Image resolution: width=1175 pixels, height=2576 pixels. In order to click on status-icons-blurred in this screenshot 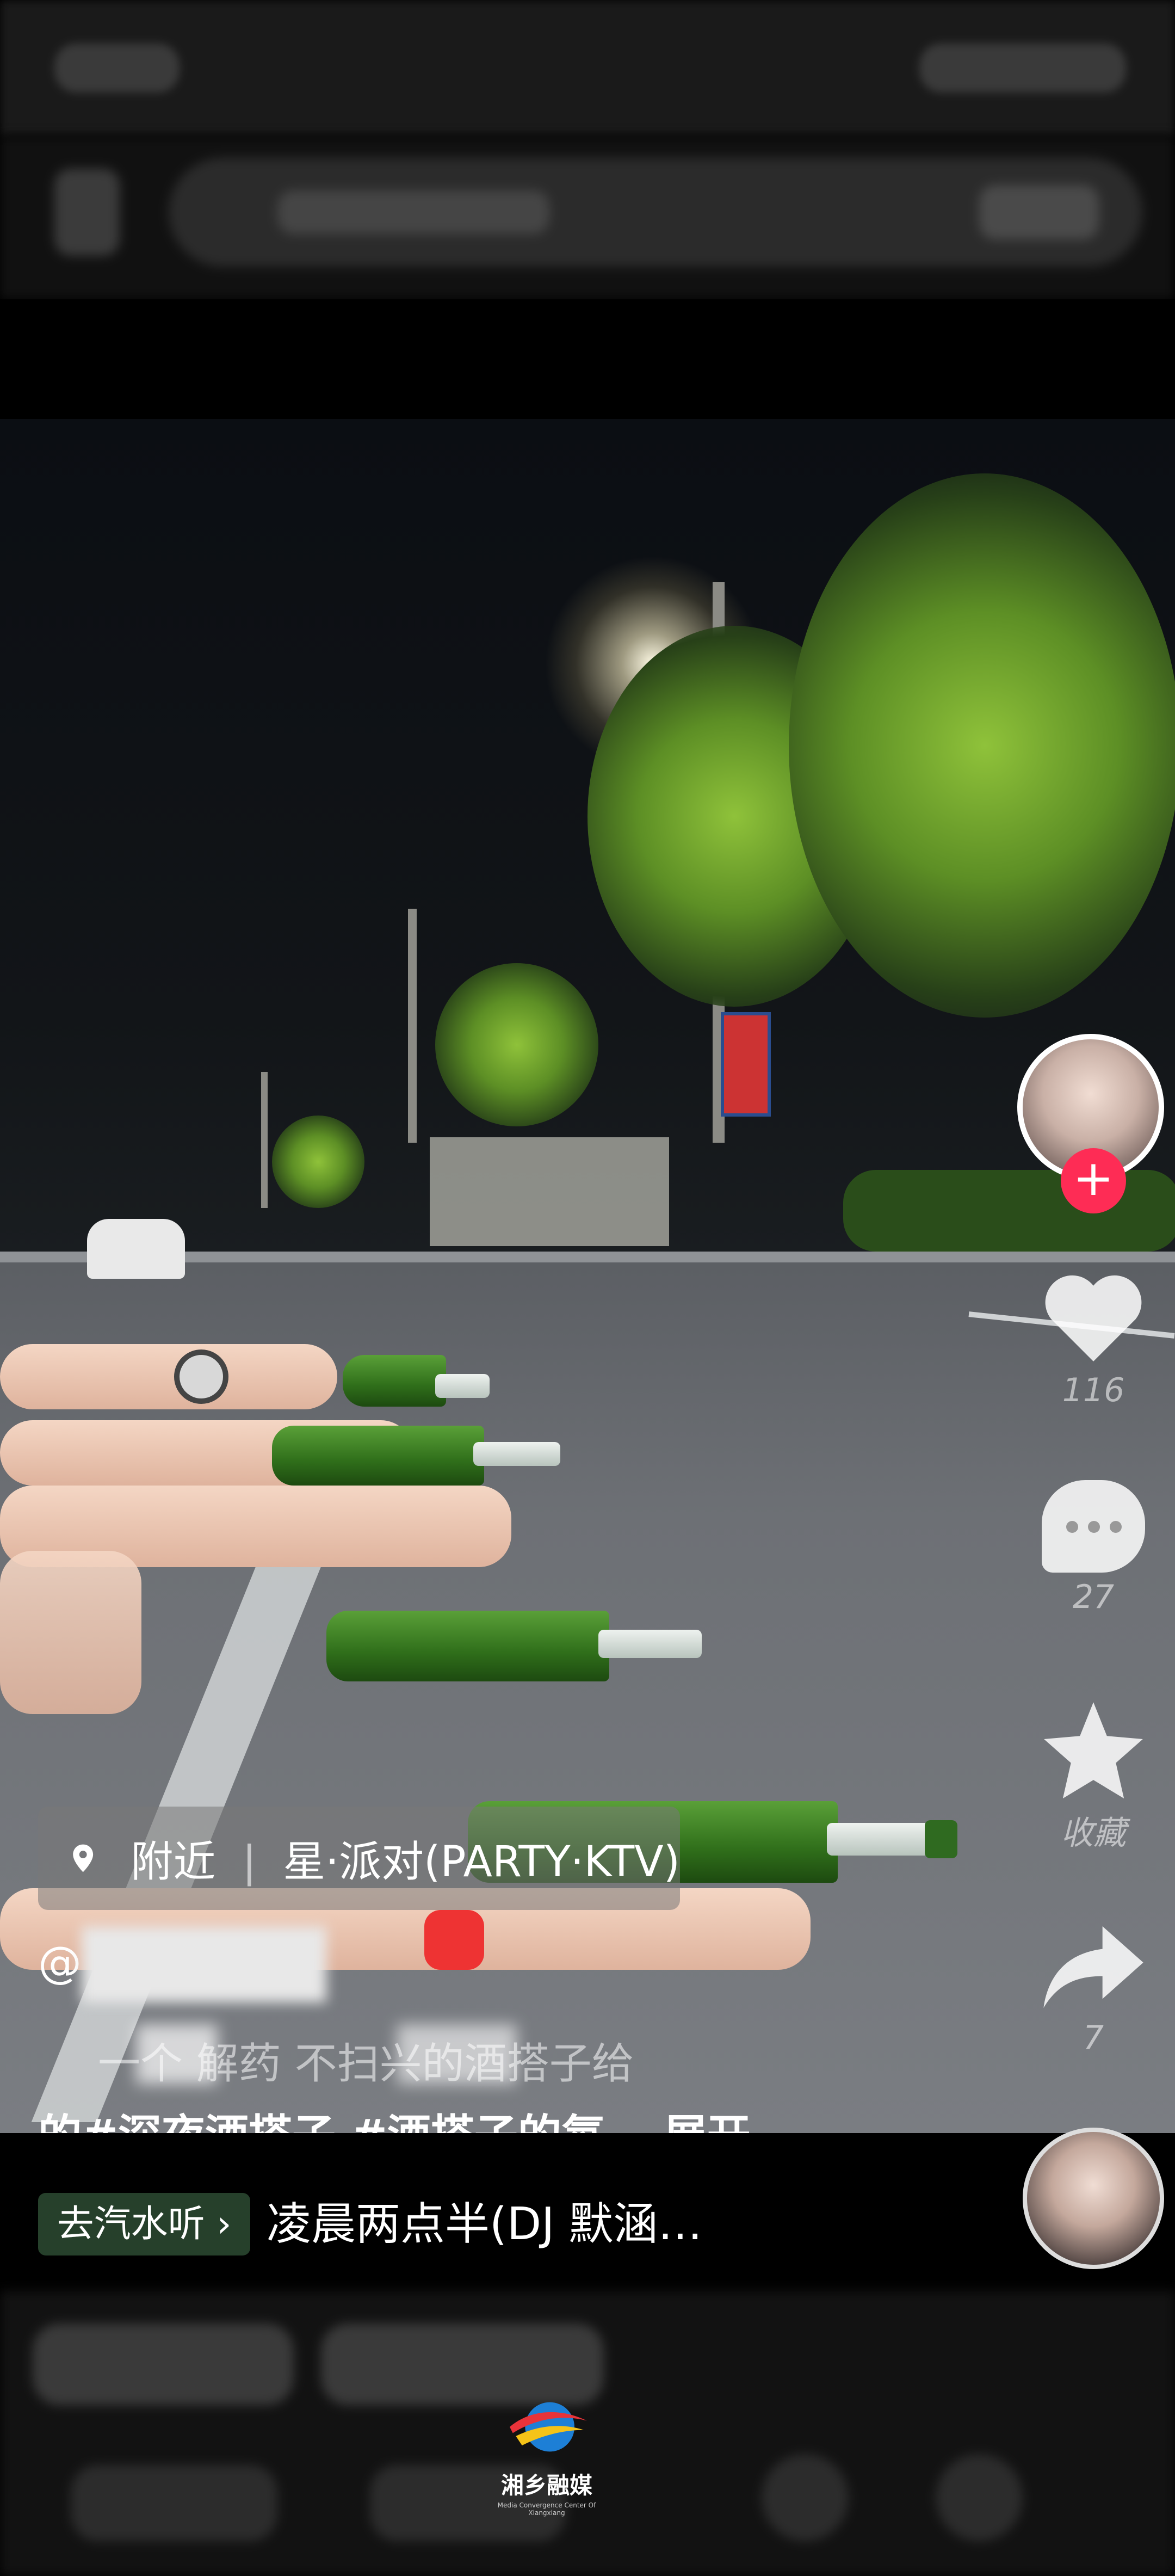, I will do `click(1022, 68)`.